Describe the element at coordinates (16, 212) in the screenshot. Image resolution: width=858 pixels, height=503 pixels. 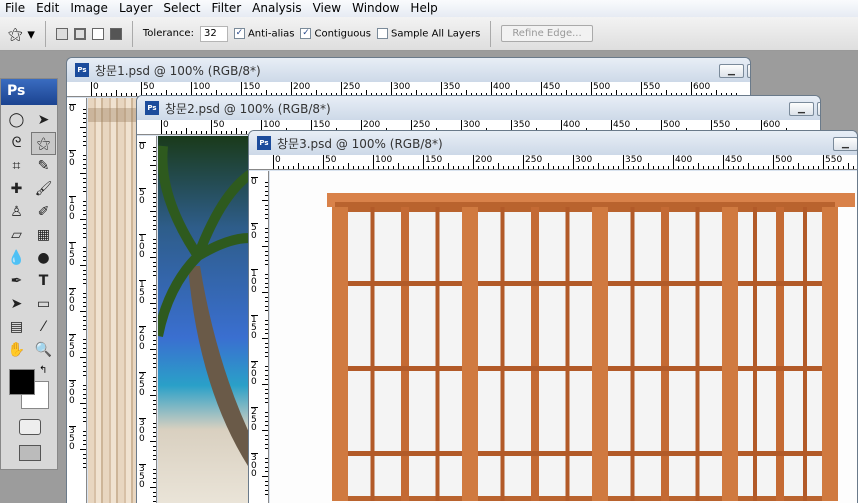
I see `clone-stamp-icon: ♙` at that location.